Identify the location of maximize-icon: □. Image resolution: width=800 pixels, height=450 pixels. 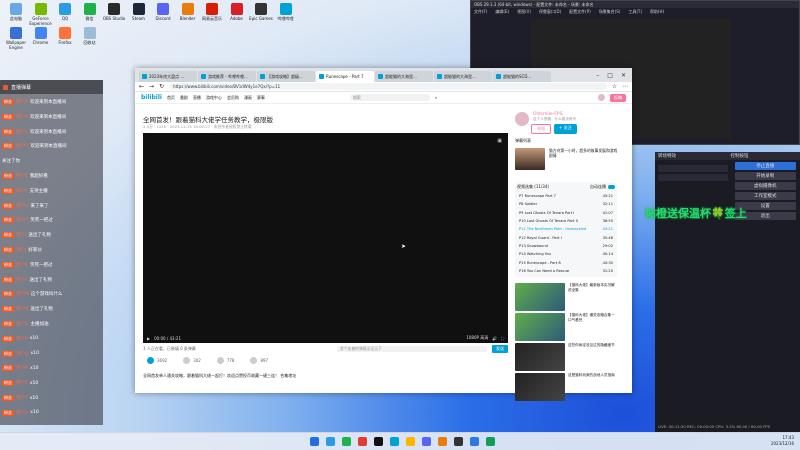
(610, 75).